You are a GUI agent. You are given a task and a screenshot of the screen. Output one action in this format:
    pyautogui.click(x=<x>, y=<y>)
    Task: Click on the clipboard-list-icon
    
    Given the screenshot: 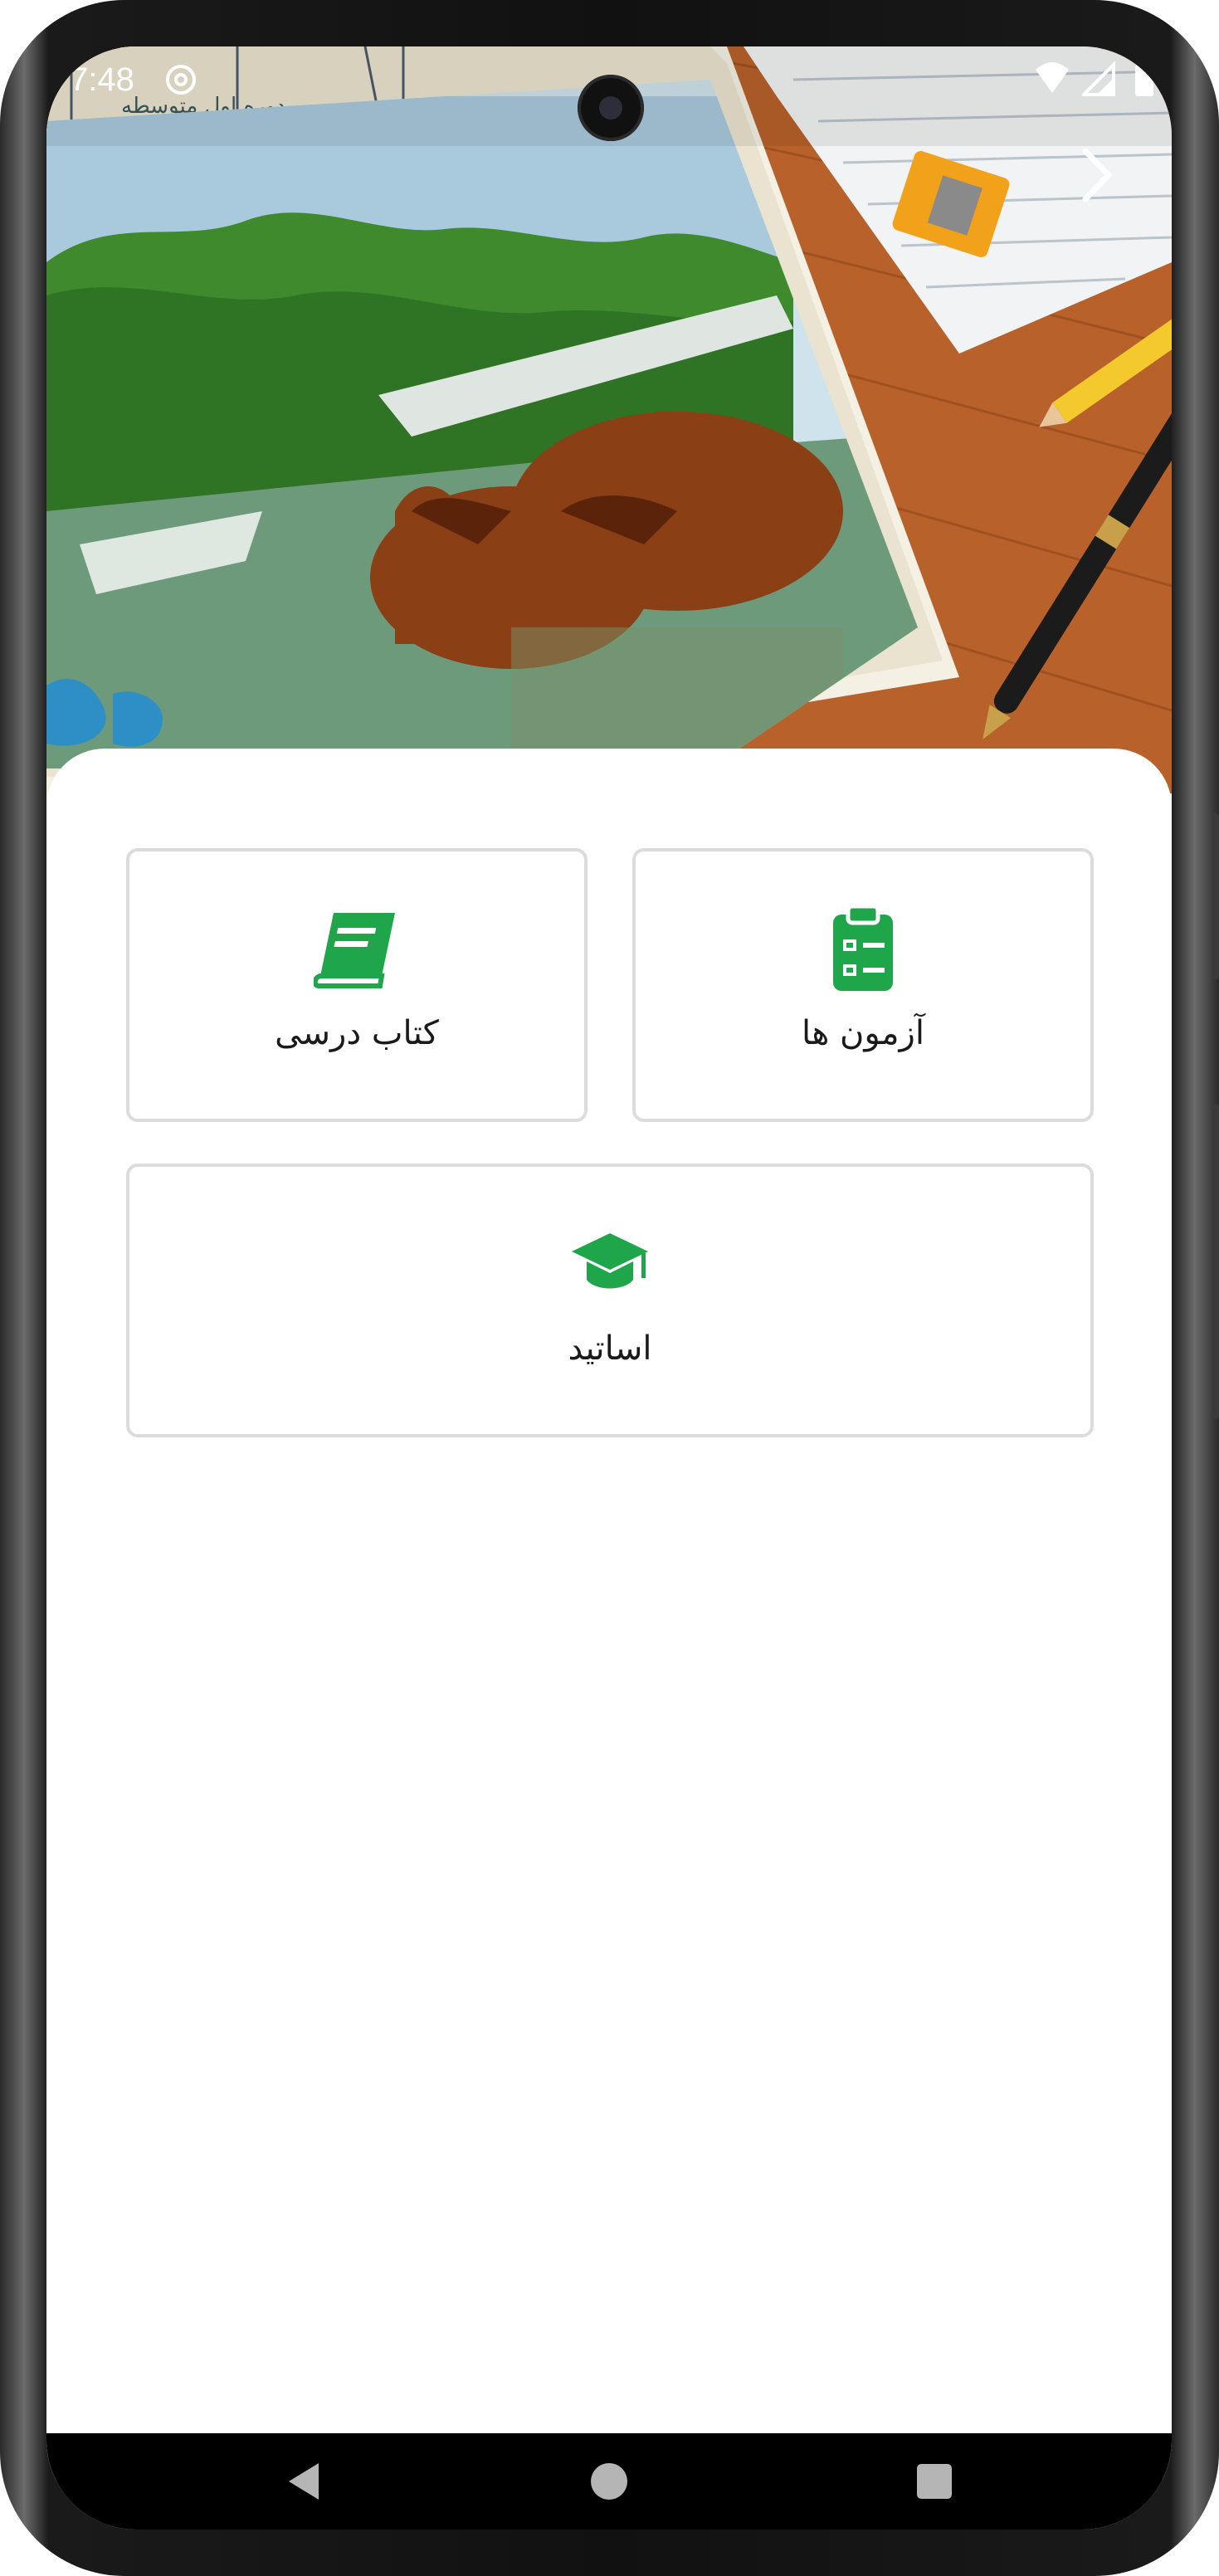 What is the action you would take?
    pyautogui.click(x=863, y=950)
    